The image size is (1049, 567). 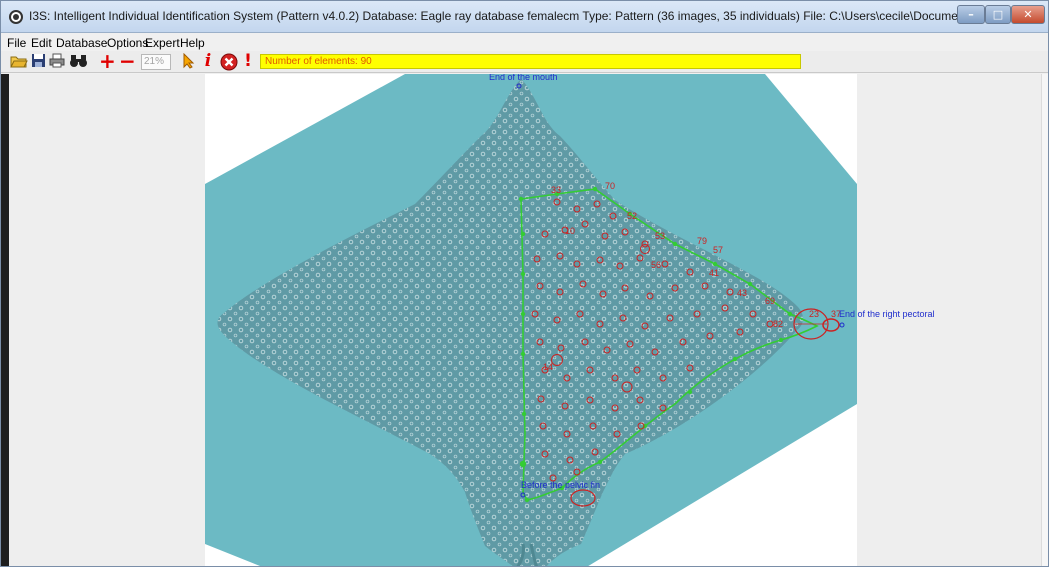 I want to click on delete-button, so click(x=229, y=62).